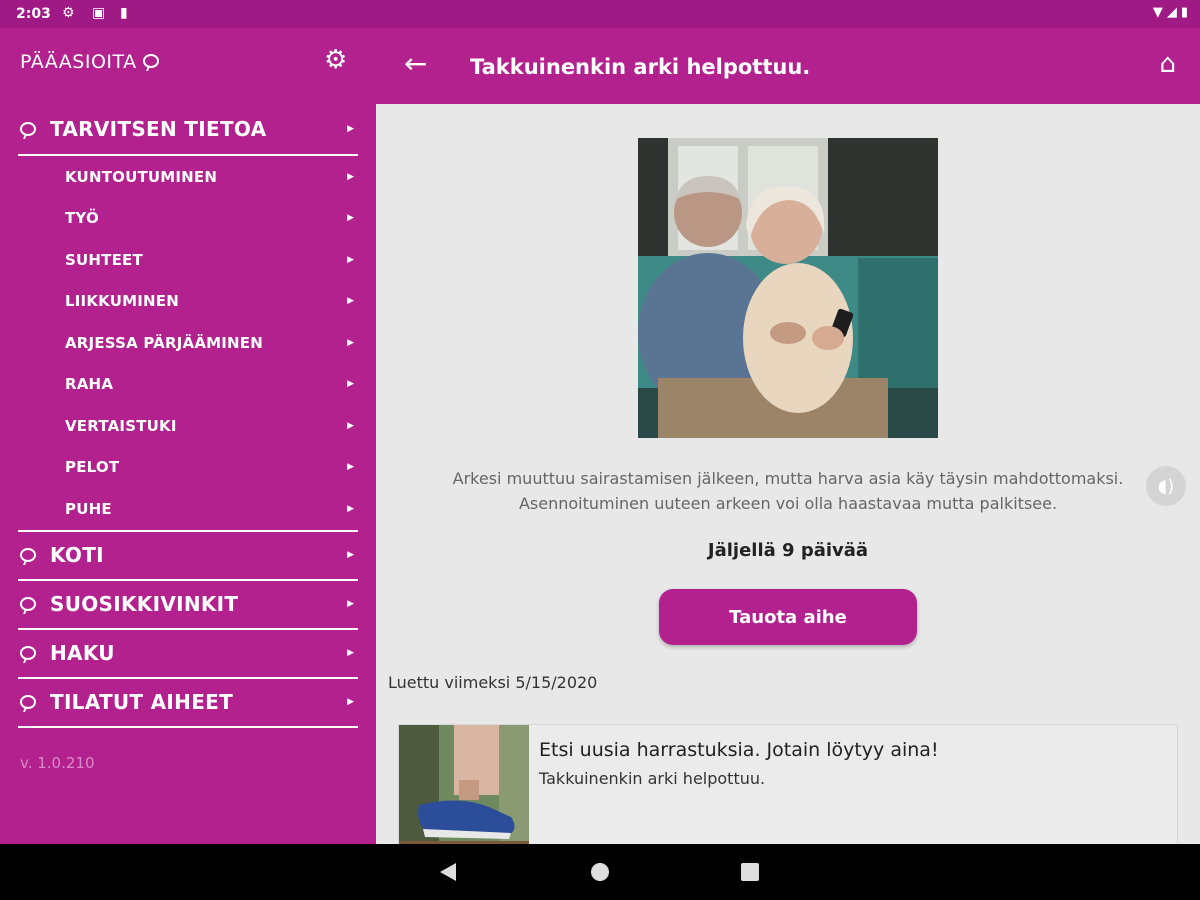 The image size is (1200, 900). I want to click on submenu-item-puhe: PUHE ▶, so click(188, 509).